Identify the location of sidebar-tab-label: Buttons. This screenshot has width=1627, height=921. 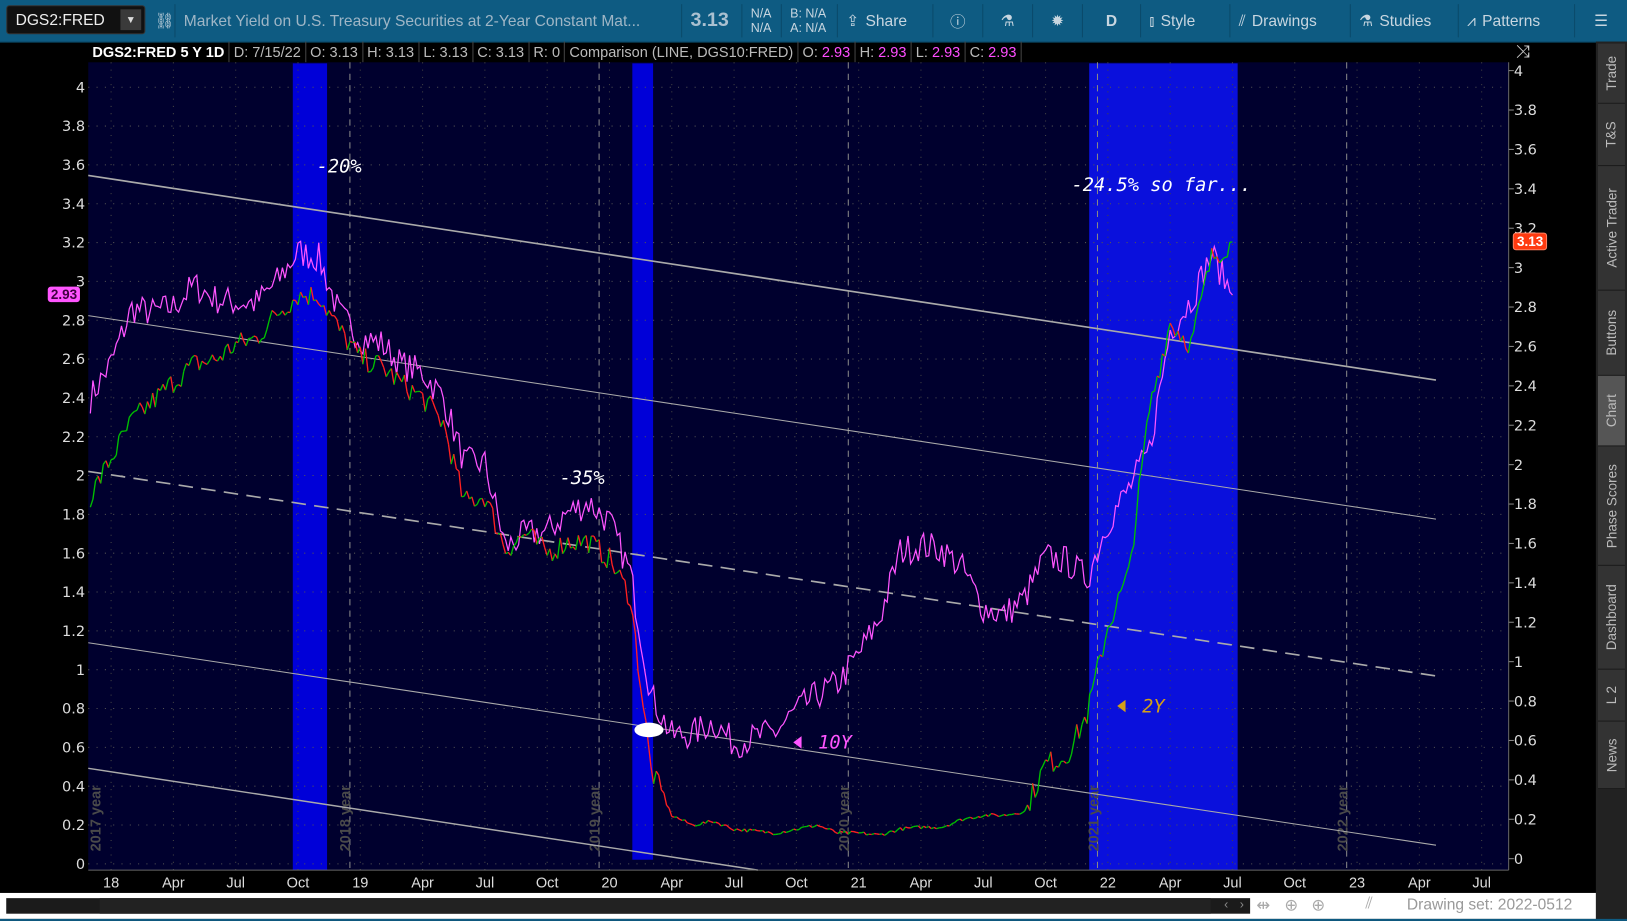
(1611, 332).